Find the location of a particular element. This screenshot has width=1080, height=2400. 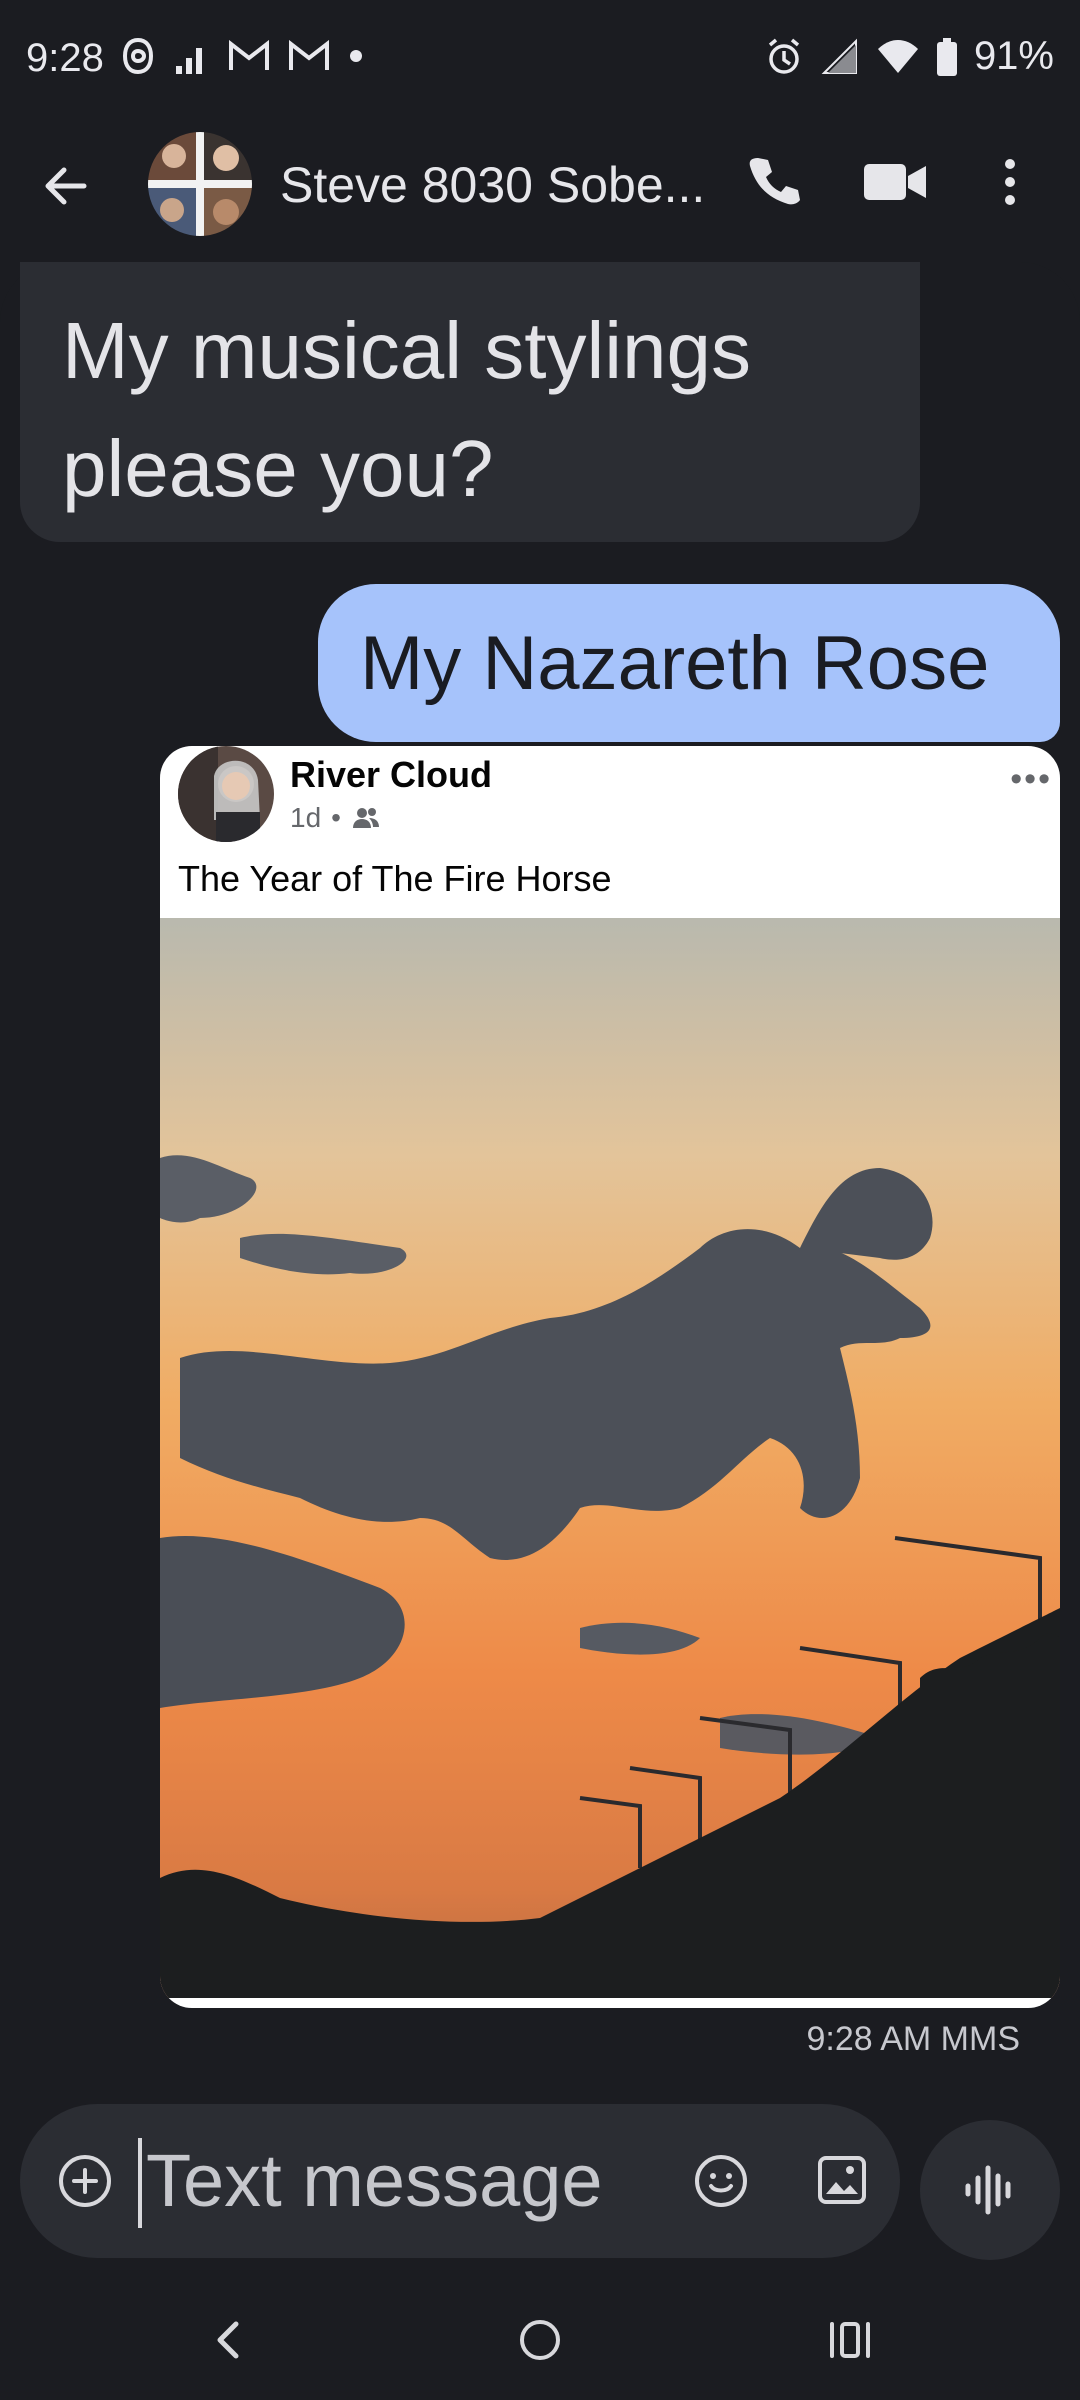

outgoing-message-bubble: My Nazareth Rose is located at coordinates (689, 663).